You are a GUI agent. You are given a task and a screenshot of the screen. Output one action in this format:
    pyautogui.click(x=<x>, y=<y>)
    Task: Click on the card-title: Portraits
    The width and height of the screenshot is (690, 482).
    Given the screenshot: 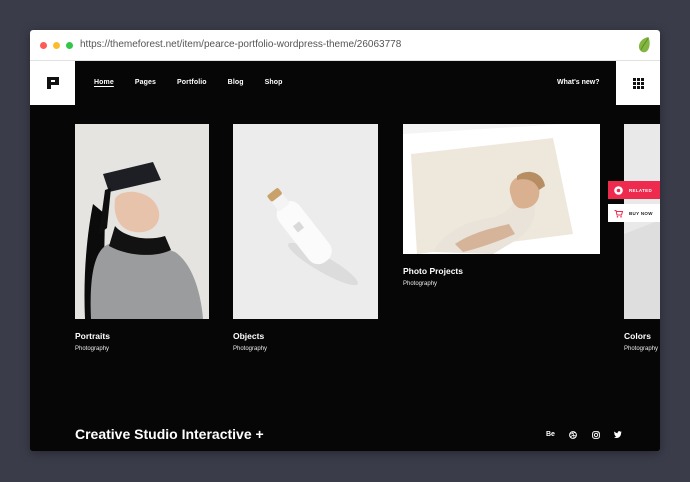 What is the action you would take?
    pyautogui.click(x=92, y=336)
    